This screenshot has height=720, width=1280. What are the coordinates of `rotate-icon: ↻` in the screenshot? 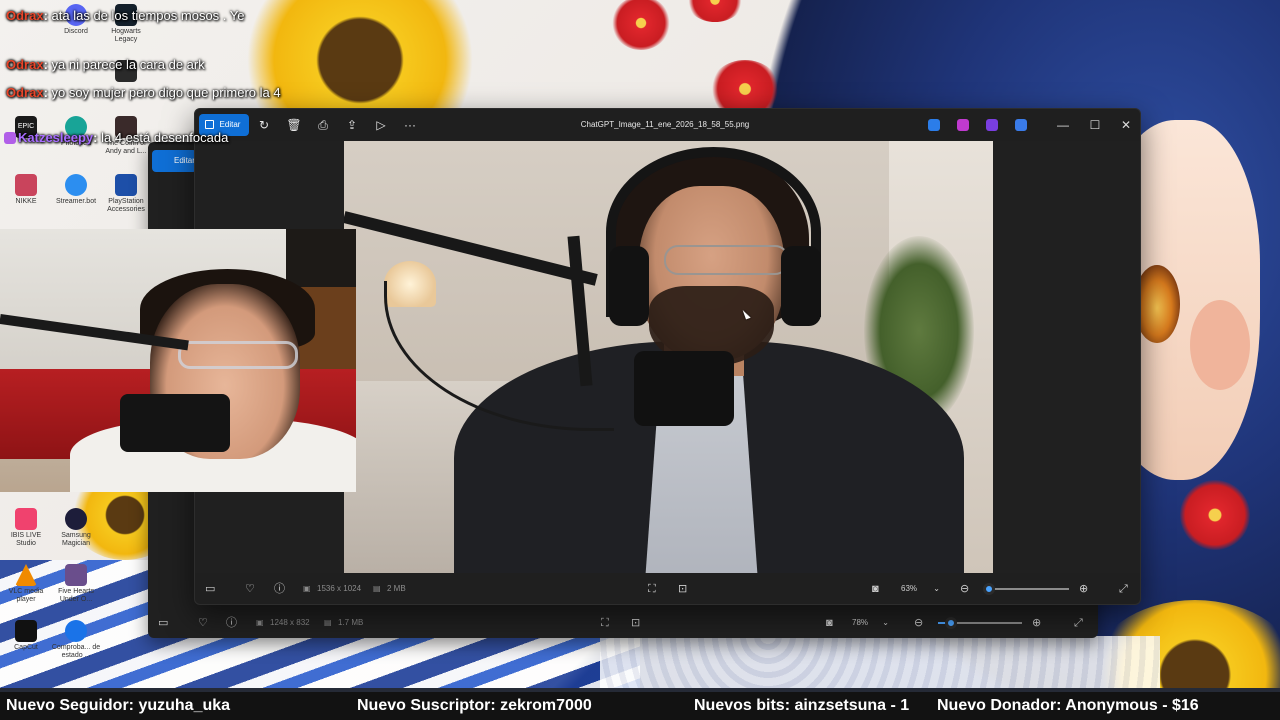 It's located at (264, 125).